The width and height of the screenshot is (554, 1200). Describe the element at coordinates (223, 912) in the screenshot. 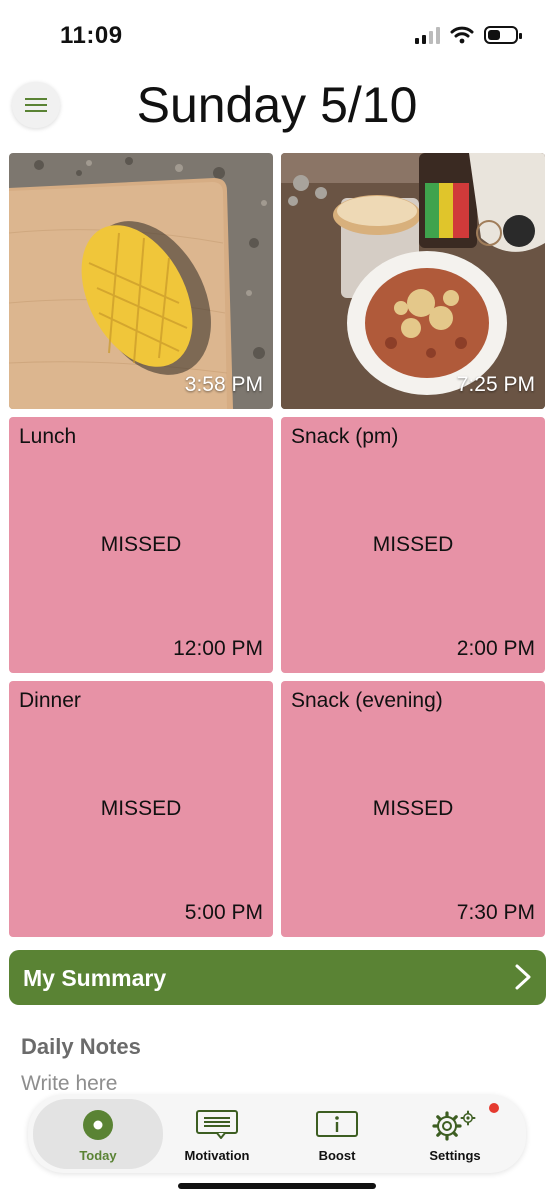

I see `meal-time: 5:00 PM` at that location.